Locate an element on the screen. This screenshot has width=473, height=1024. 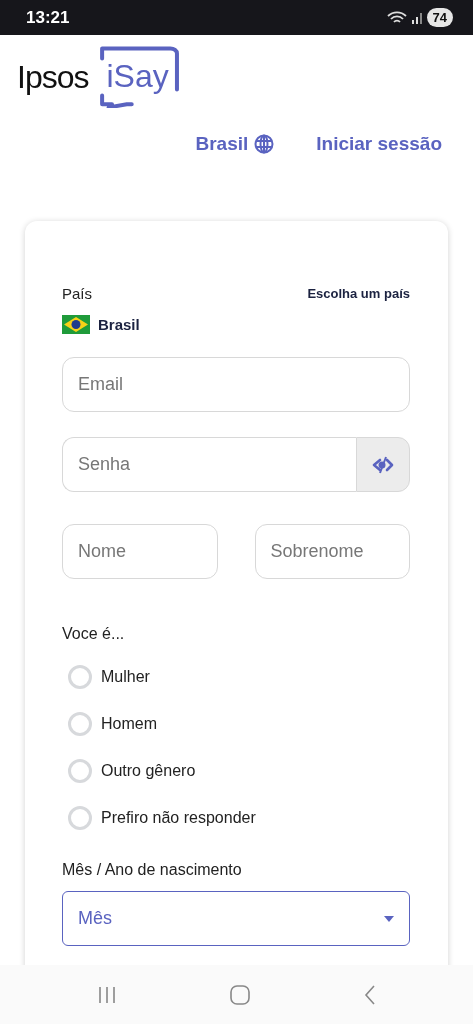
gender-option: Outro gênero is located at coordinates (236, 770).